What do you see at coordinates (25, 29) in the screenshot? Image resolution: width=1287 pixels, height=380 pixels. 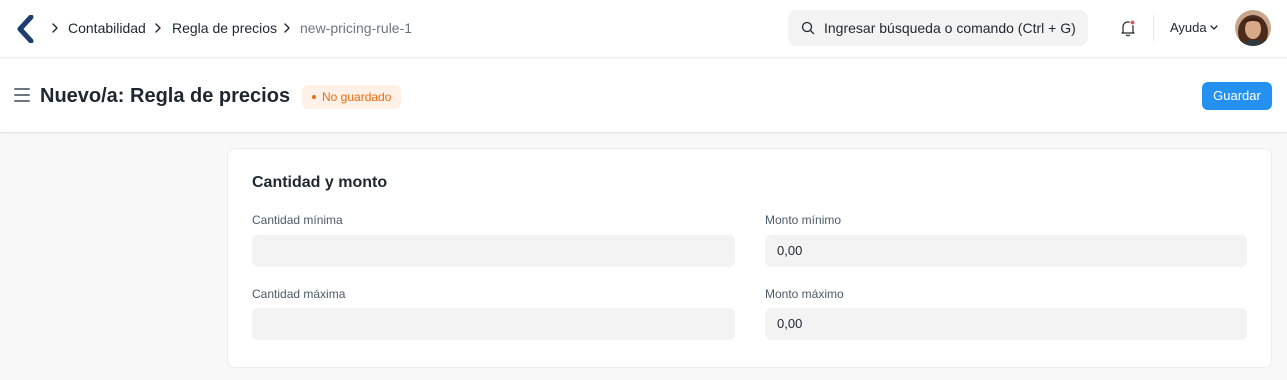 I see `app-logo-icon` at bounding box center [25, 29].